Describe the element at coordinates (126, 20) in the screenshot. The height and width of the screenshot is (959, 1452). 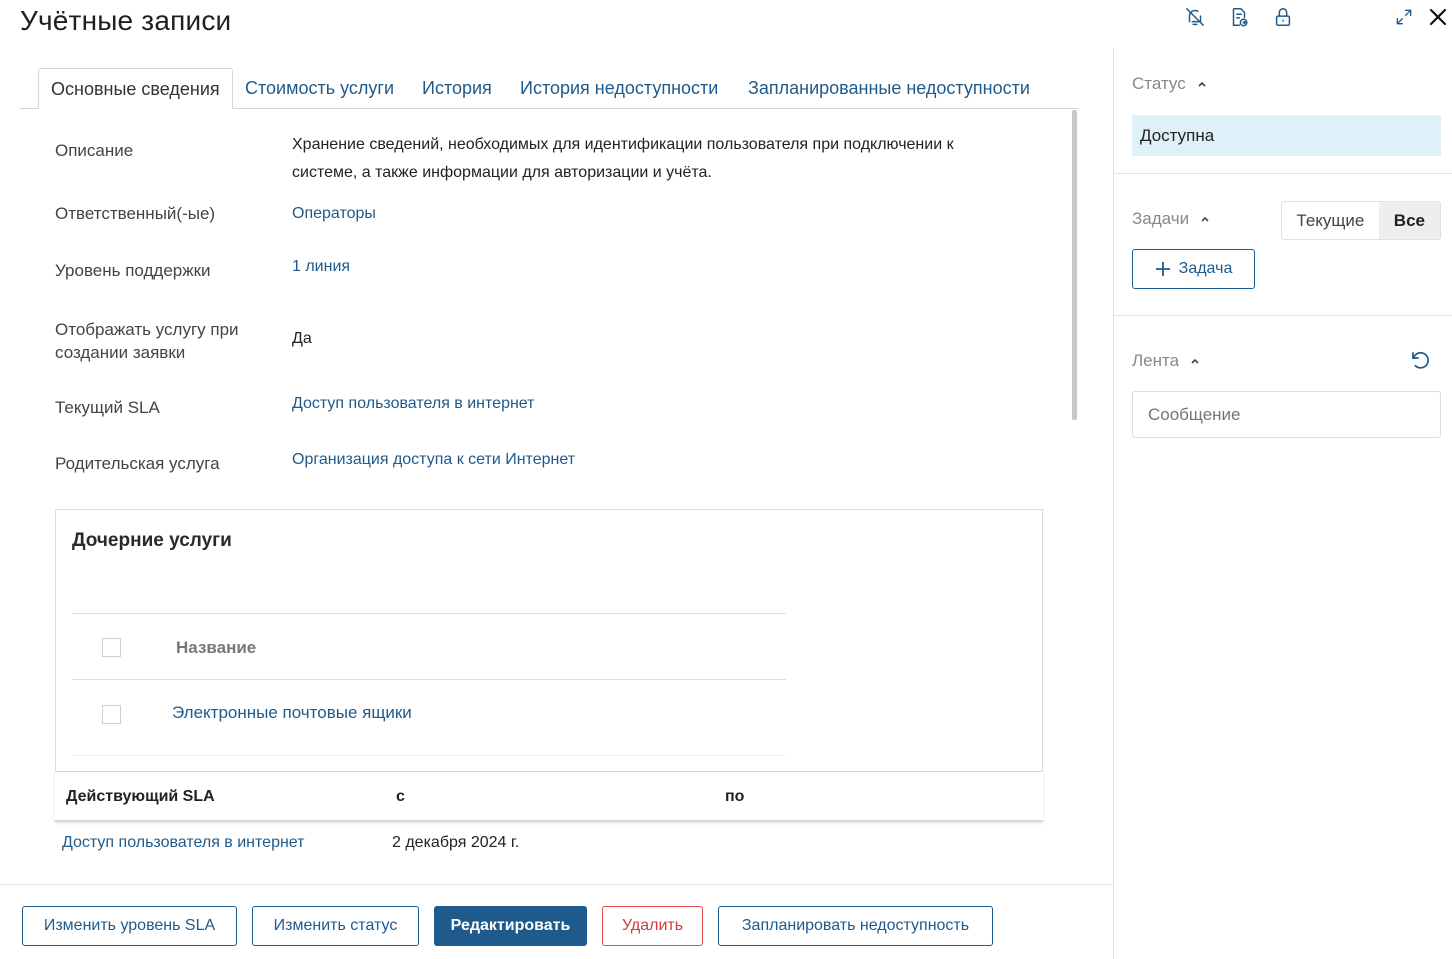
I see `page-title: Учётные записи` at that location.